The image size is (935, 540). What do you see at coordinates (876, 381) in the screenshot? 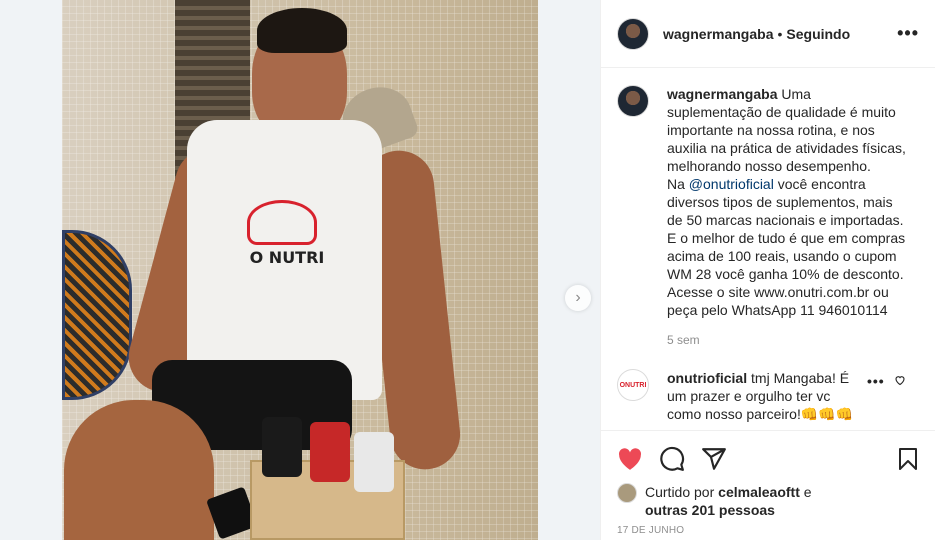
I see `comment-more-icon: •••` at bounding box center [876, 381].